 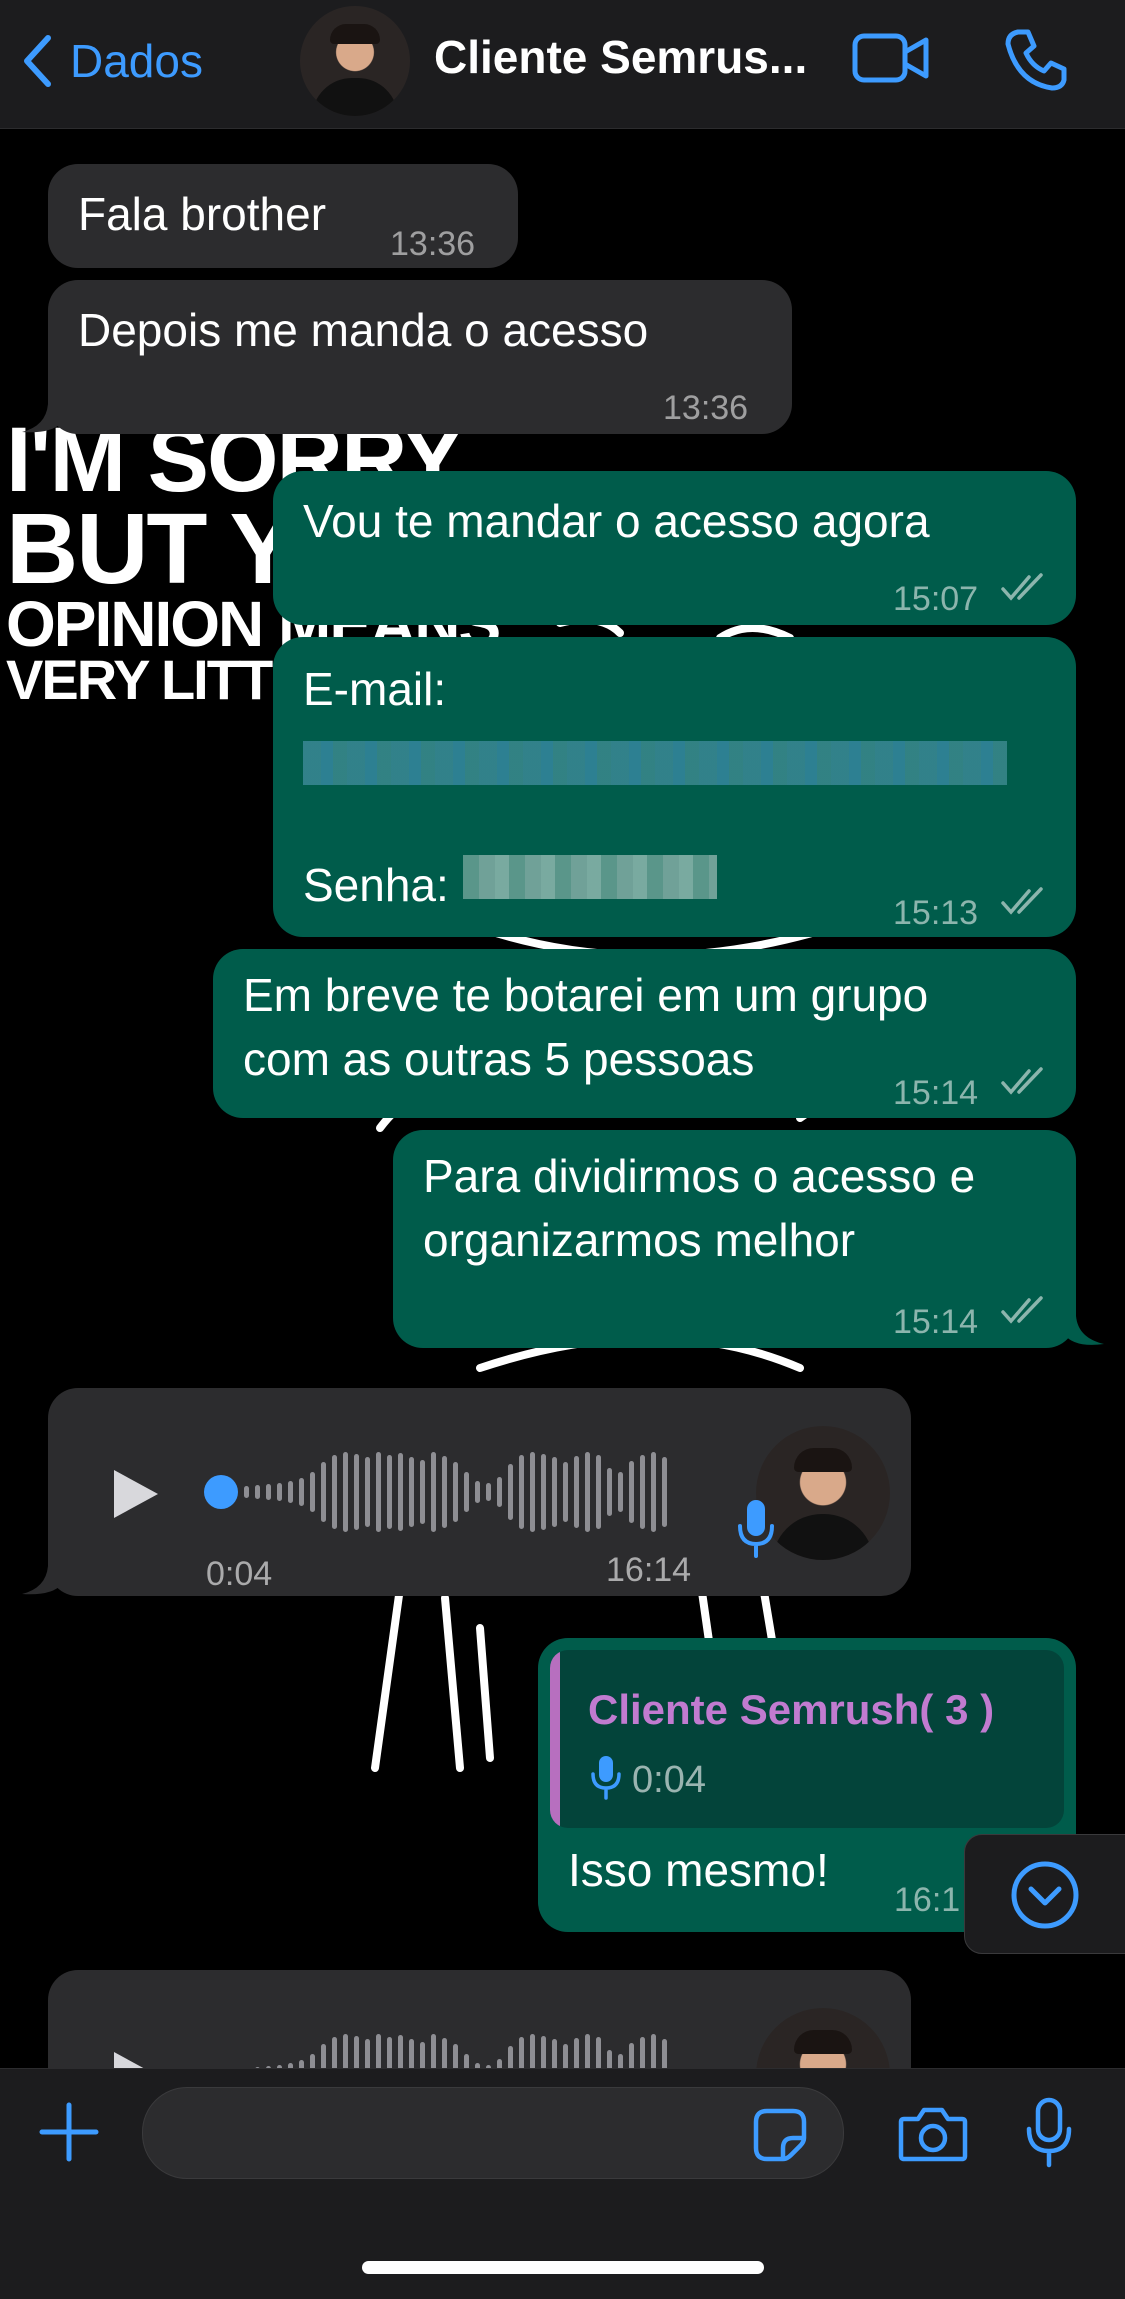 I want to click on audio-waveform, so click(x=458, y=1492).